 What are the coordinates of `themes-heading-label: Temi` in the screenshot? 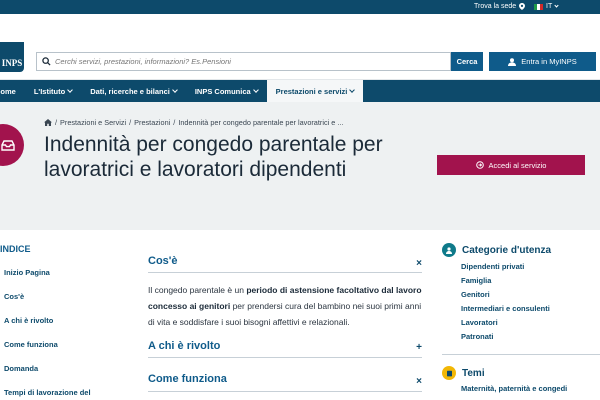 It's located at (473, 373).